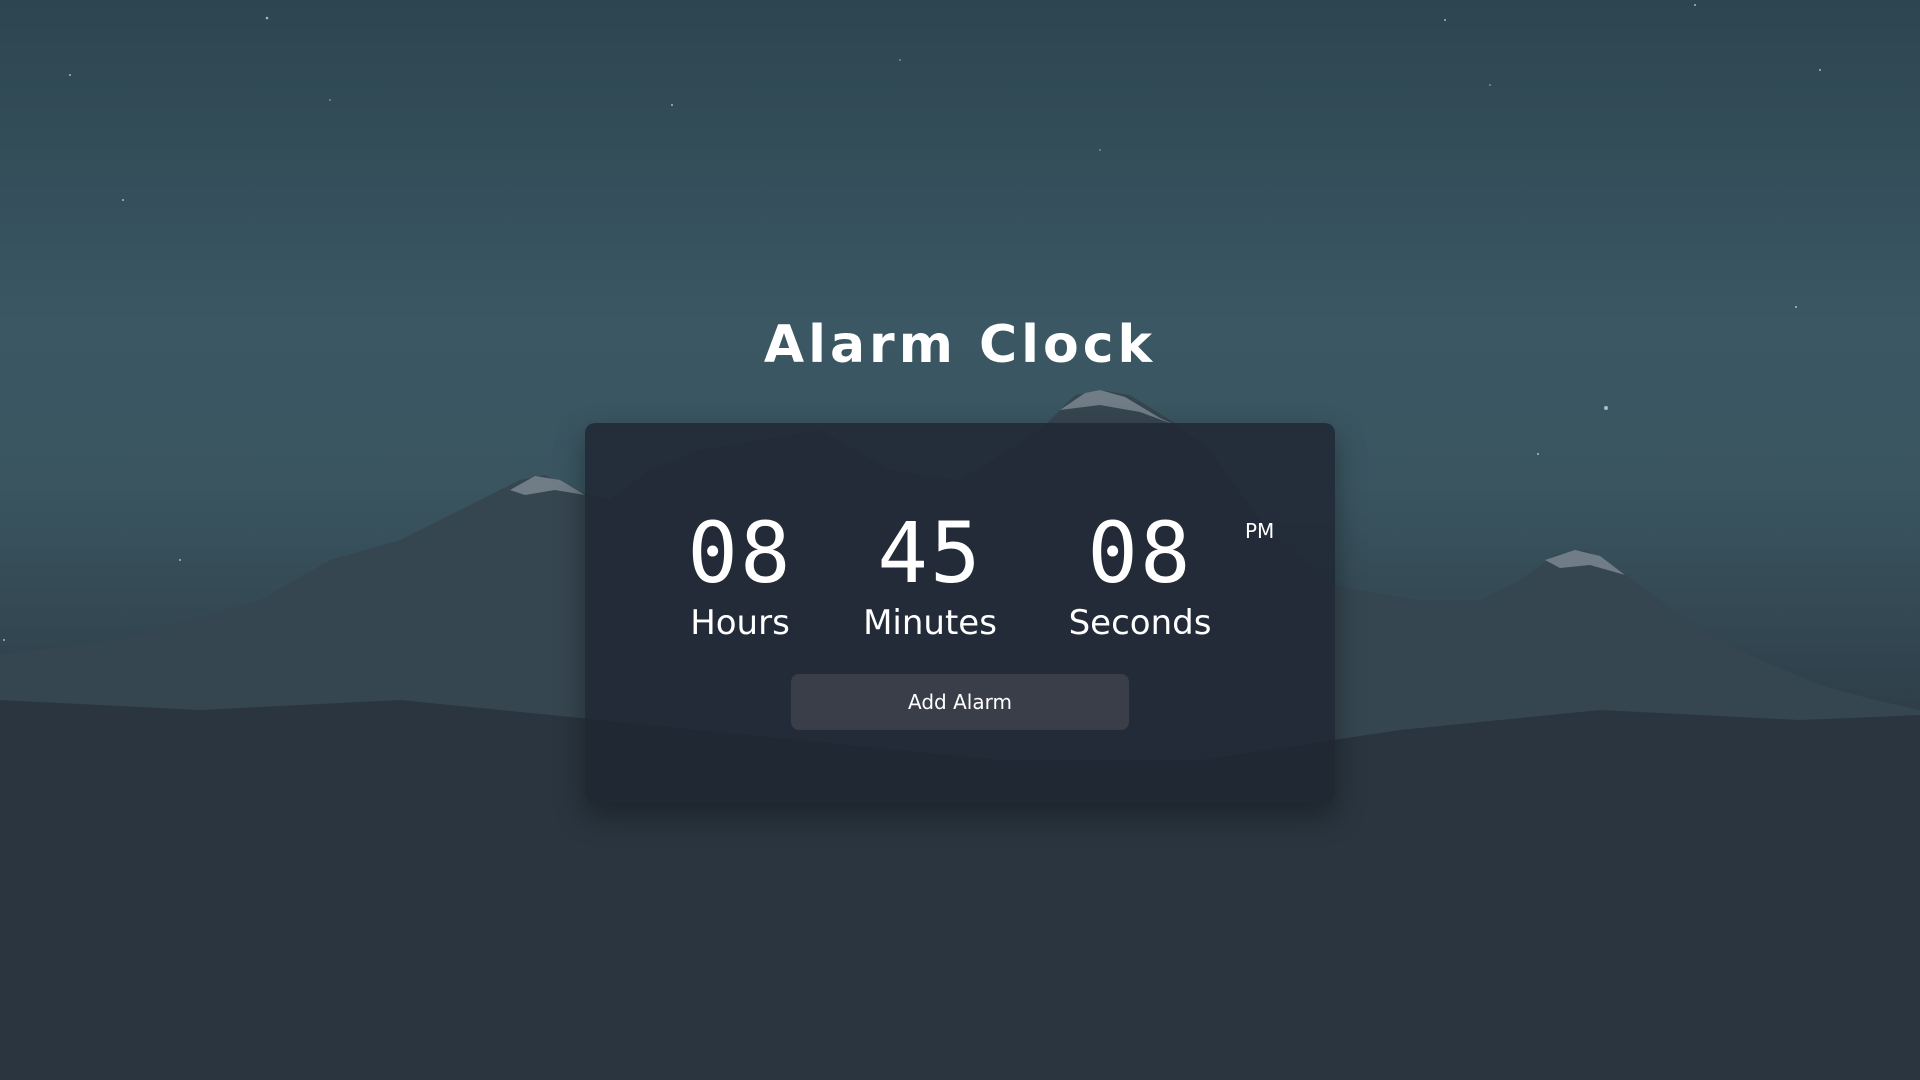 This screenshot has height=1080, width=1920. What do you see at coordinates (930, 623) in the screenshot?
I see `minutes-label: Minutes` at bounding box center [930, 623].